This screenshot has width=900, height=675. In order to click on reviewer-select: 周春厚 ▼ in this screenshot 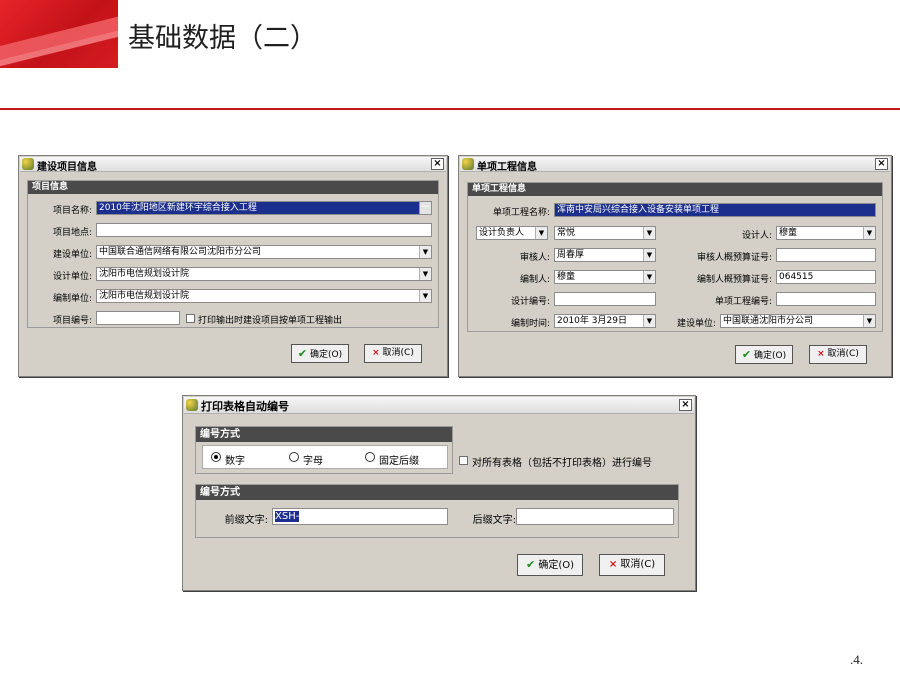, I will do `click(605, 255)`.